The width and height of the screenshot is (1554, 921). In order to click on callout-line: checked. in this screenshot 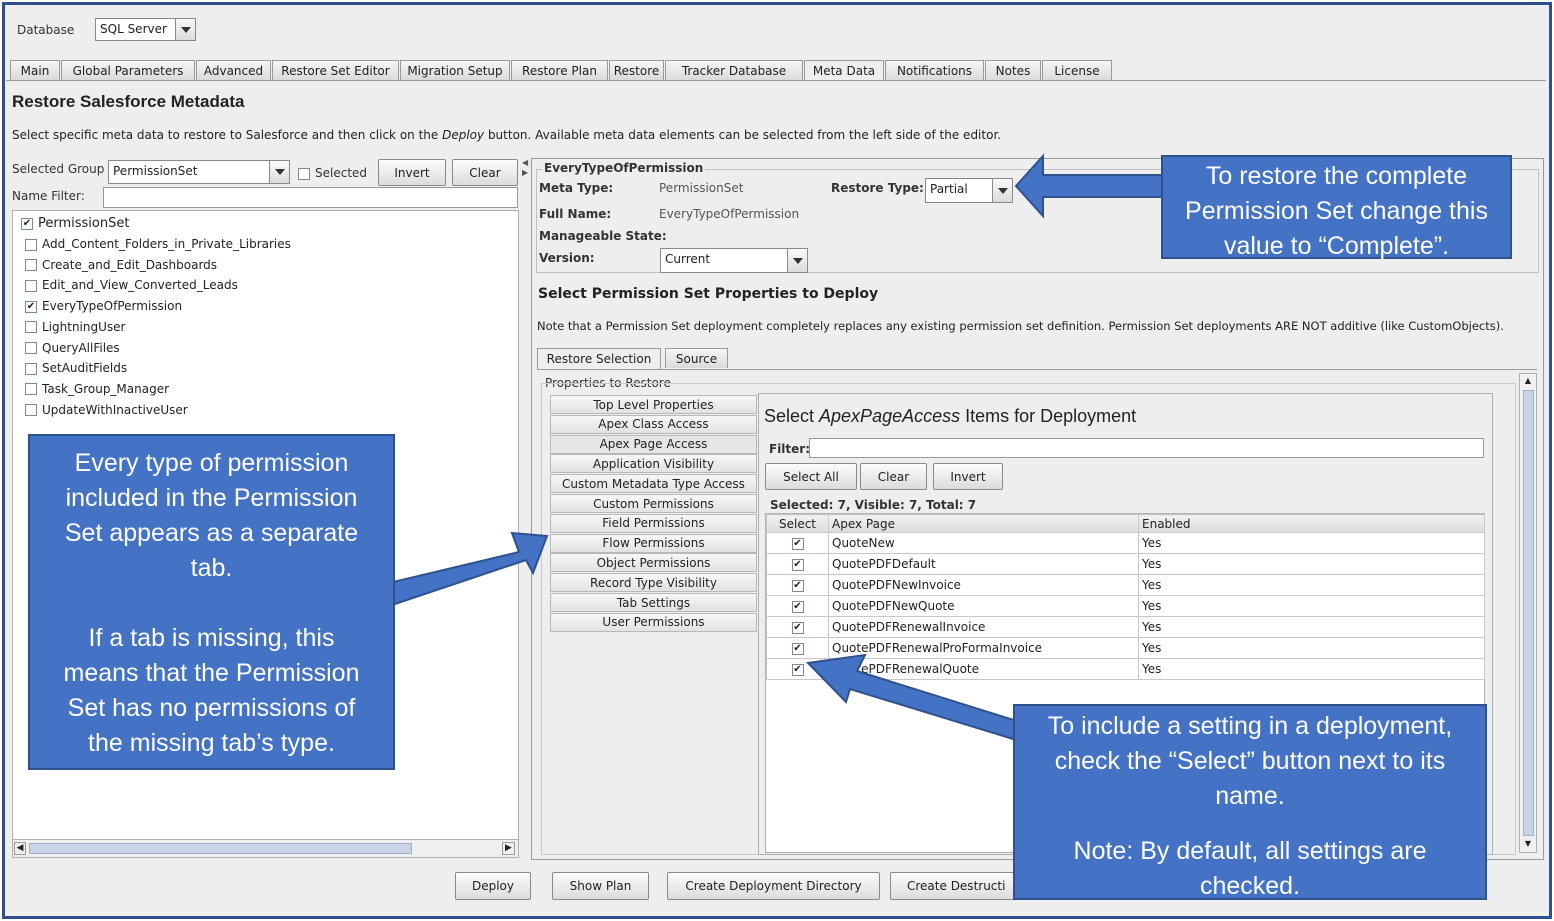, I will do `click(1250, 886)`.